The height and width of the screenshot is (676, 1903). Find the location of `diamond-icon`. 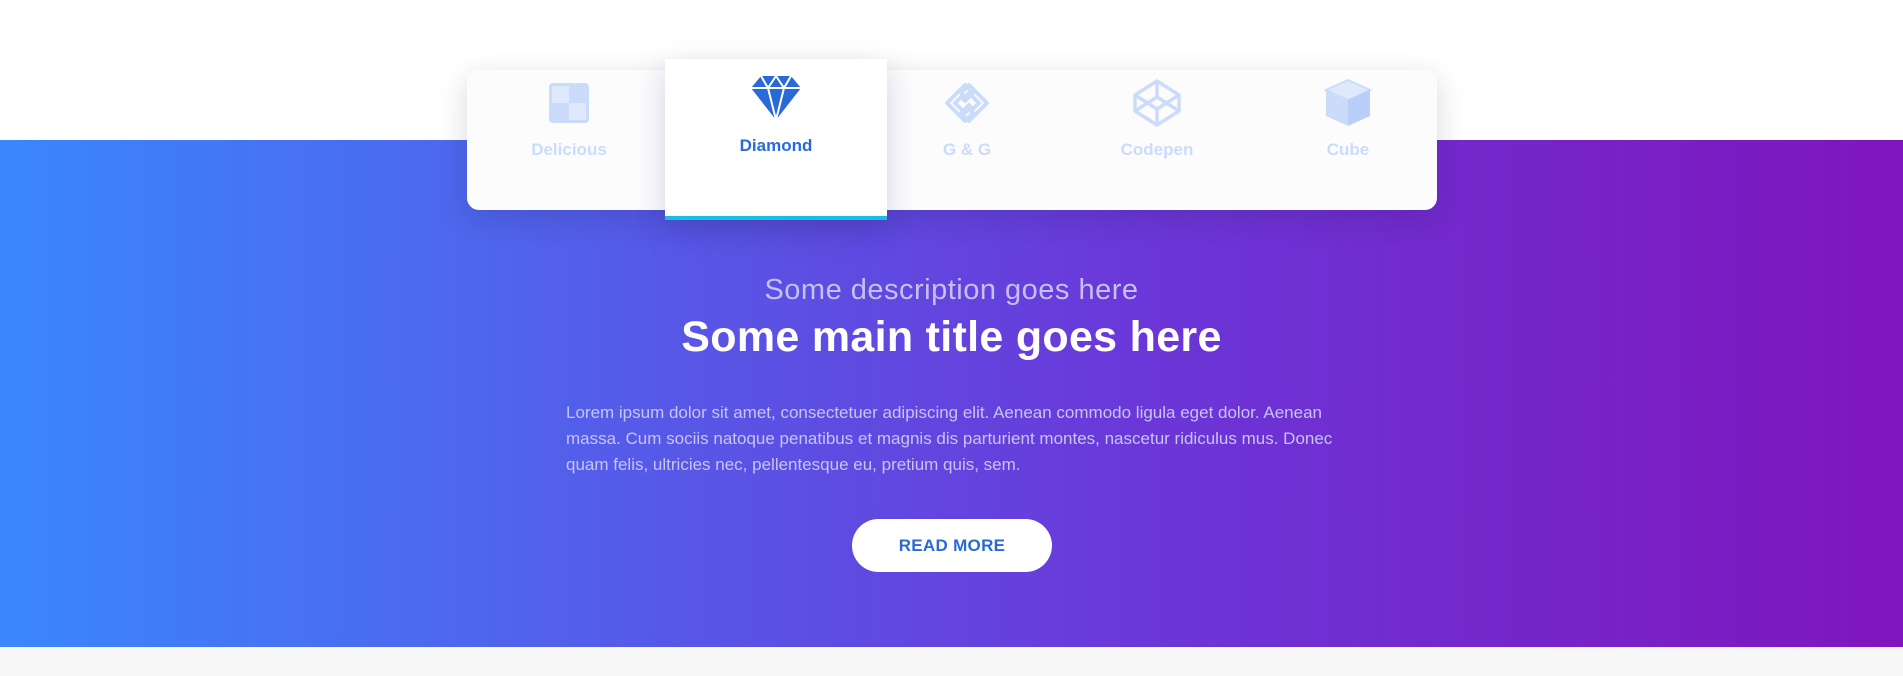

diamond-icon is located at coordinates (776, 98).